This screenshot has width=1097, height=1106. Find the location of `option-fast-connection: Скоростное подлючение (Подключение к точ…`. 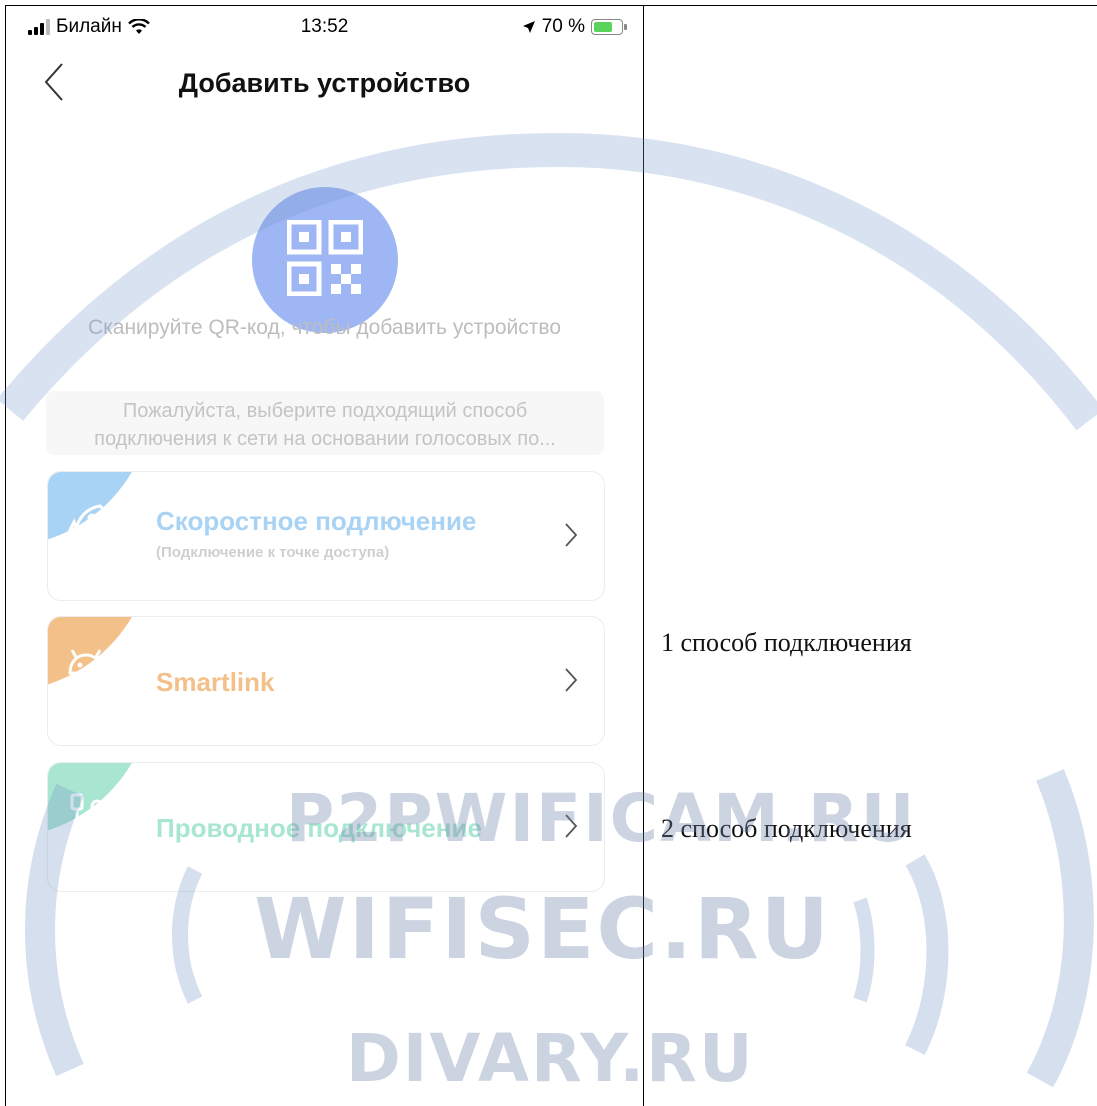

option-fast-connection: Скоростное подлючение (Подключение к точ… is located at coordinates (326, 536).